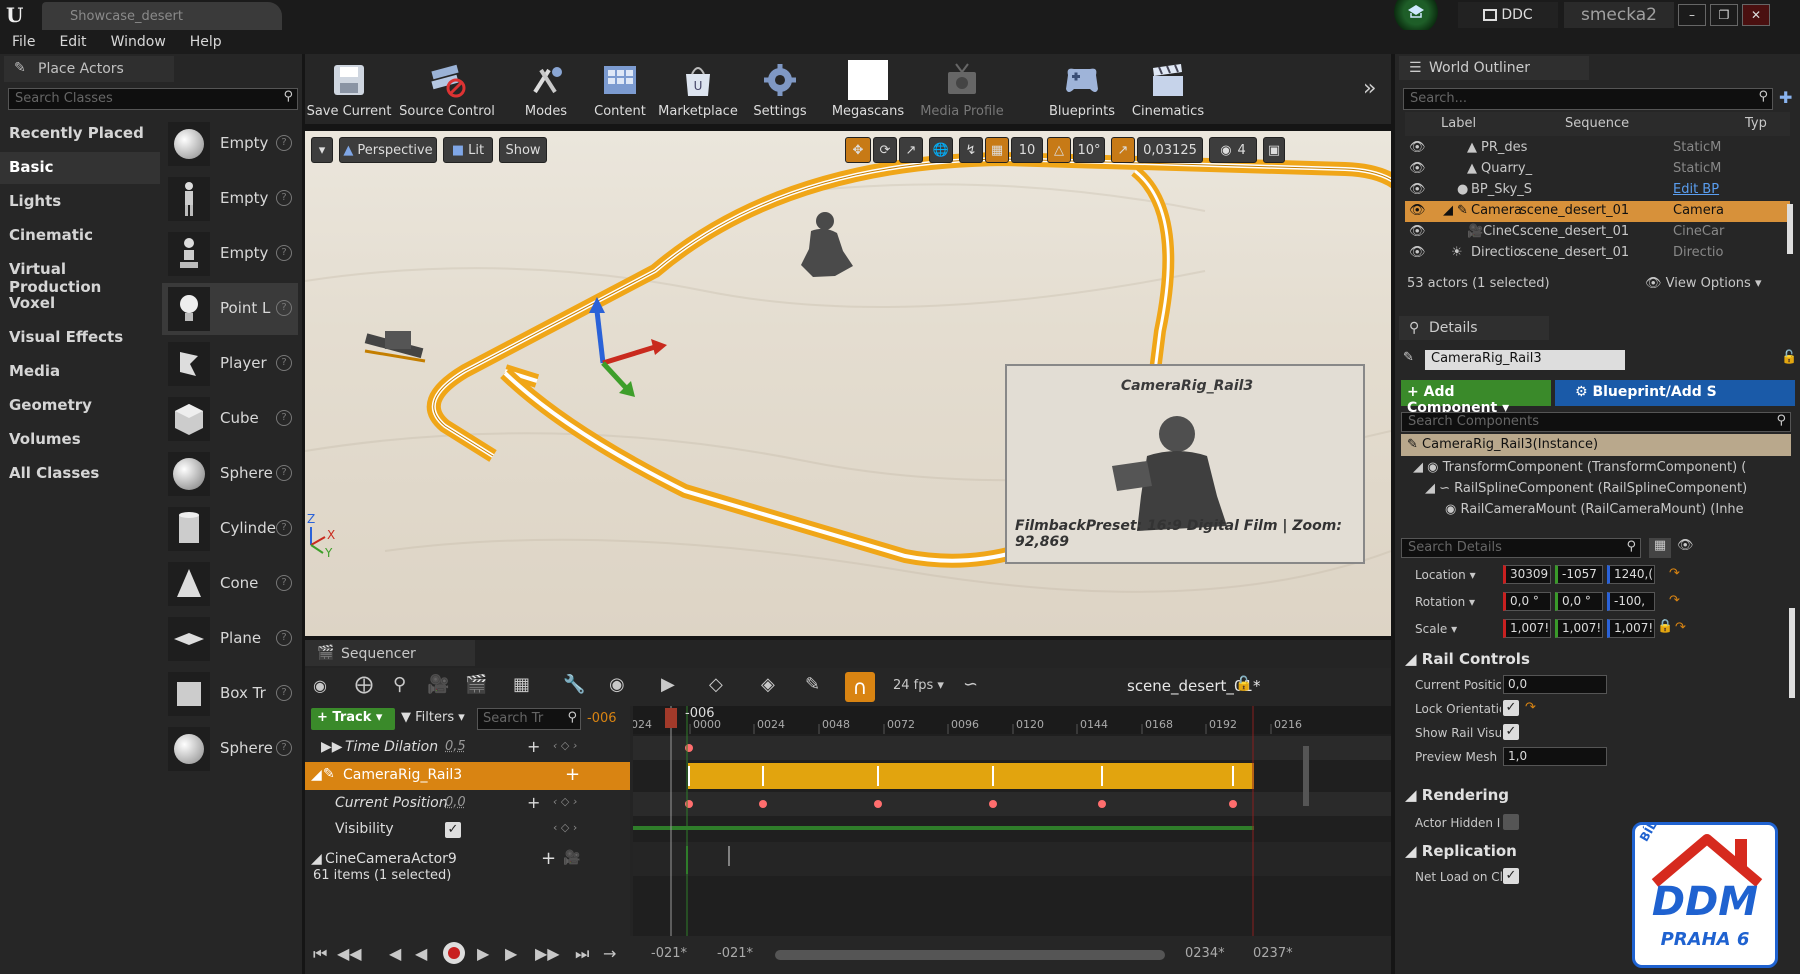 This screenshot has width=1800, height=974. What do you see at coordinates (1704, 189) in the screenshot?
I see `edit-bp-link: Edit BP` at bounding box center [1704, 189].